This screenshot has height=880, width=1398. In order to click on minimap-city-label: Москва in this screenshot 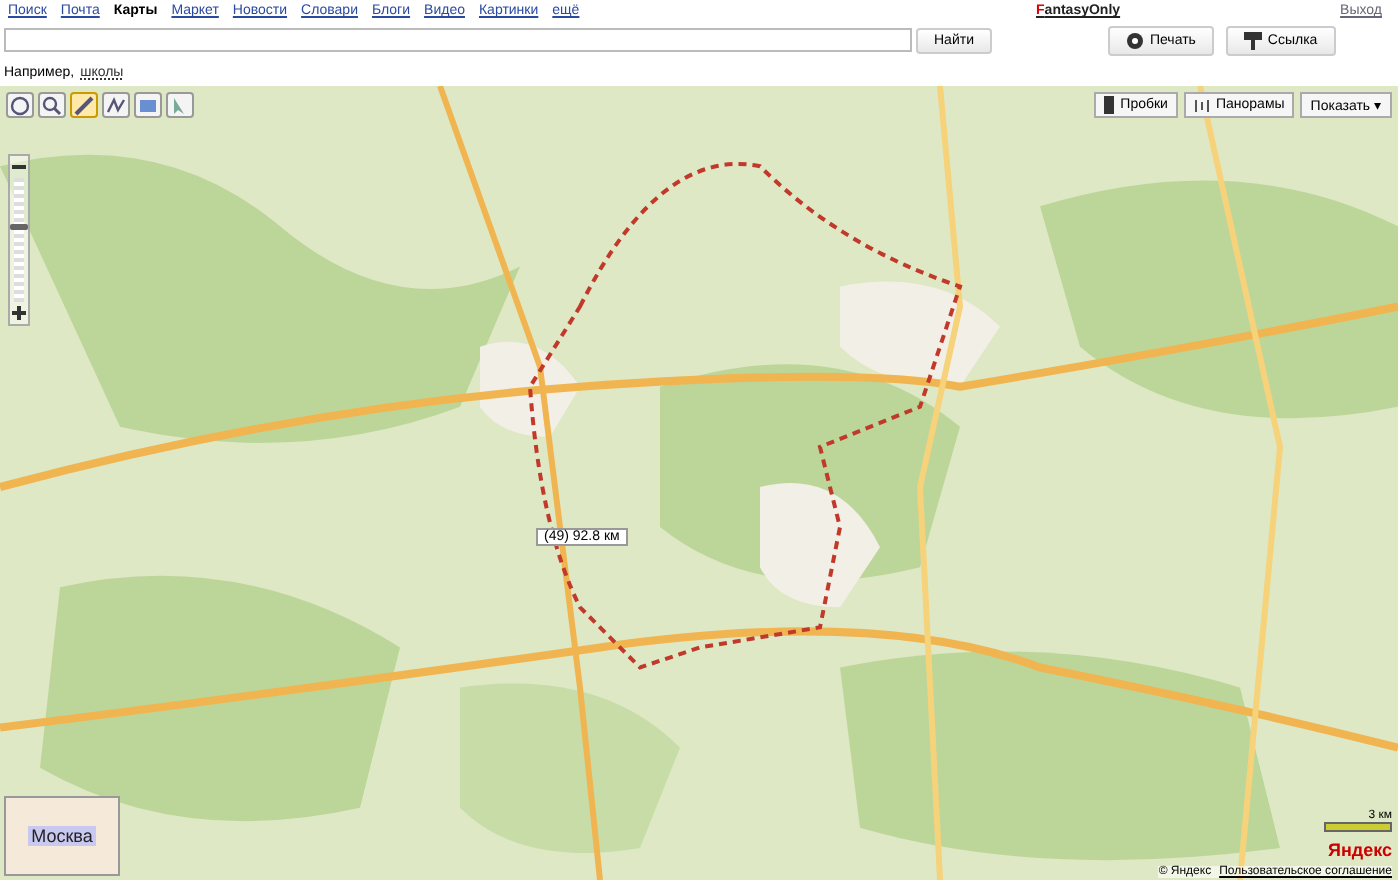, I will do `click(62, 836)`.